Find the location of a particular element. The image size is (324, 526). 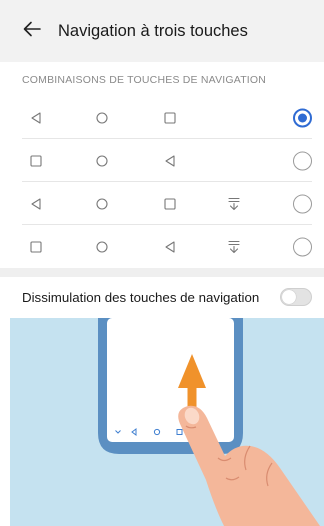

back-button is located at coordinates (32, 31).